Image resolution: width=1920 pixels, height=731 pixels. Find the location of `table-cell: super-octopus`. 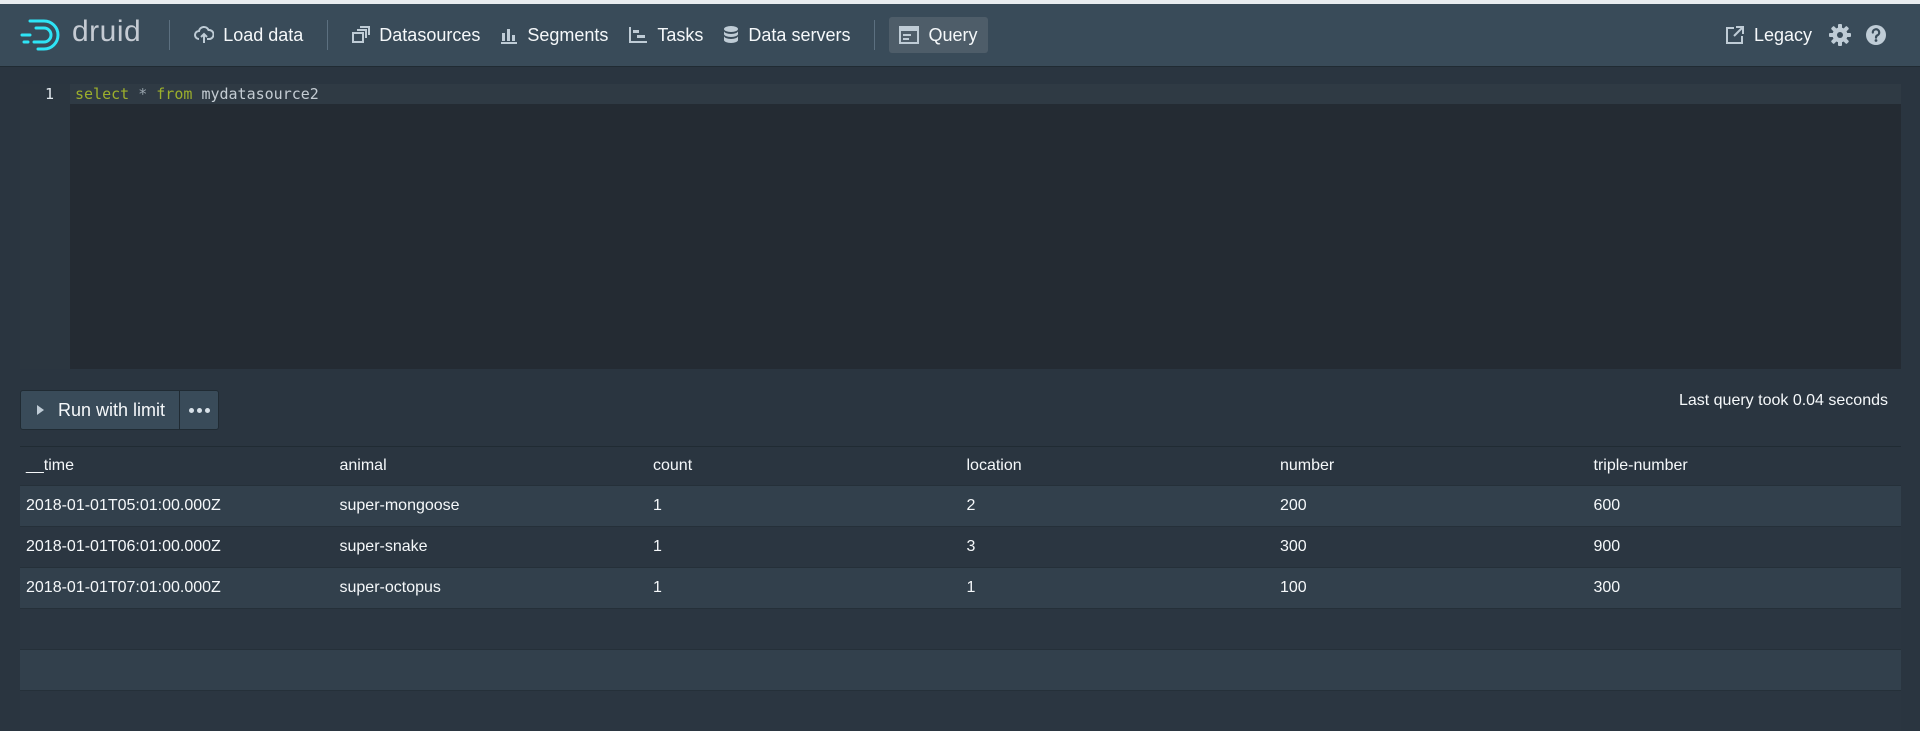

table-cell: super-octopus is located at coordinates (390, 587).